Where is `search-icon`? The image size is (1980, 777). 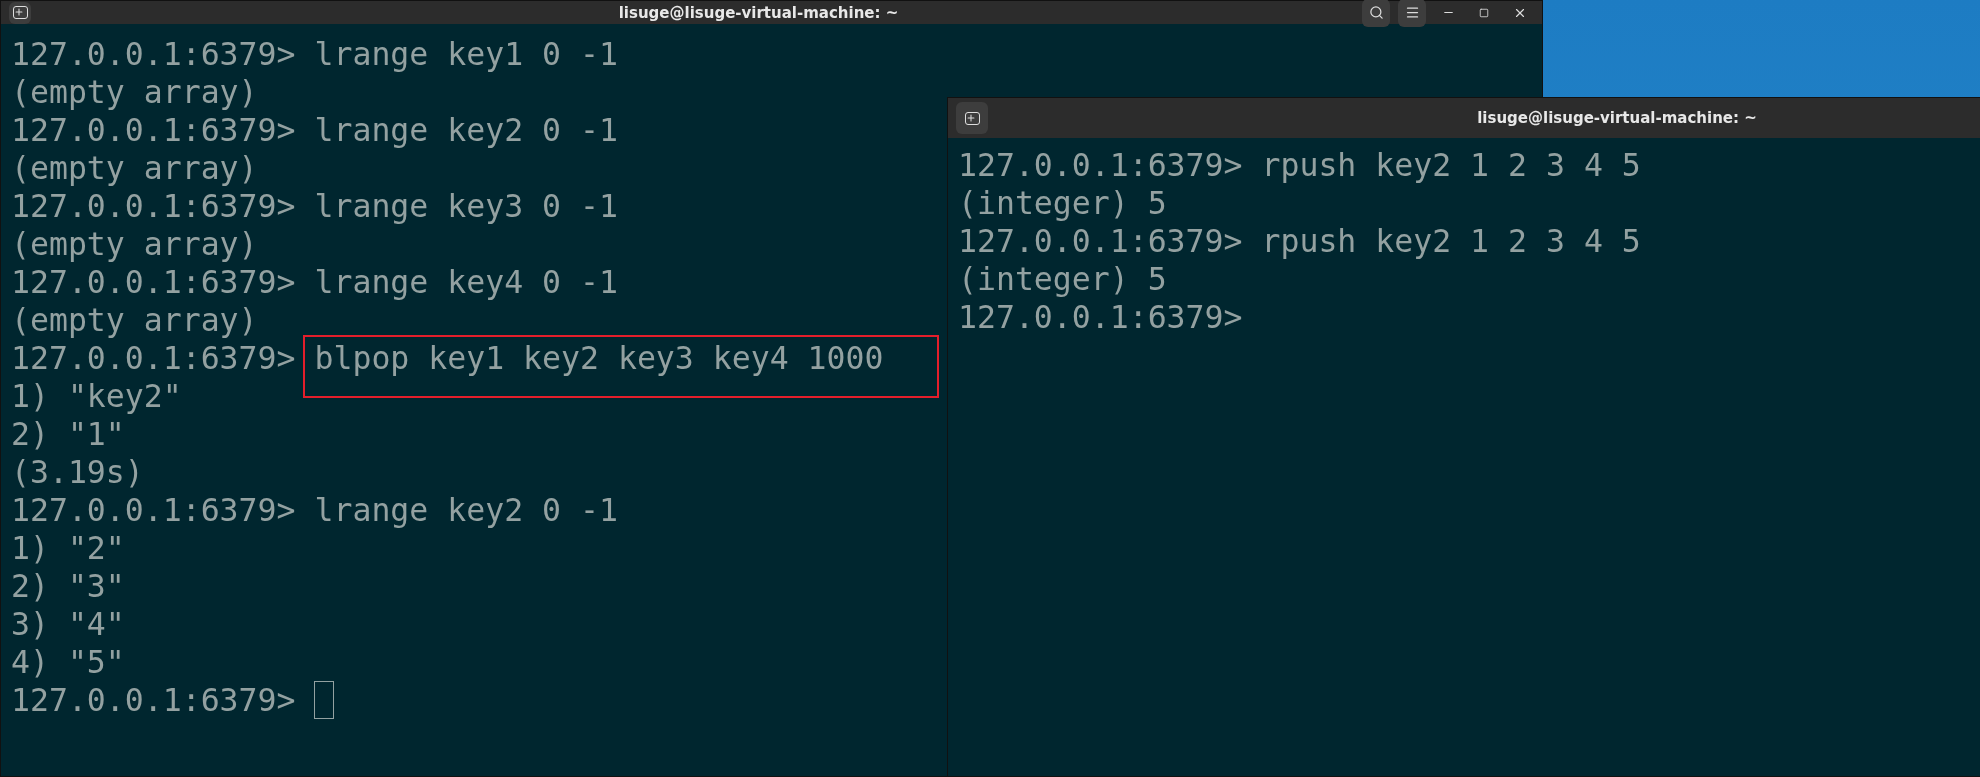
search-icon is located at coordinates (1376, 12).